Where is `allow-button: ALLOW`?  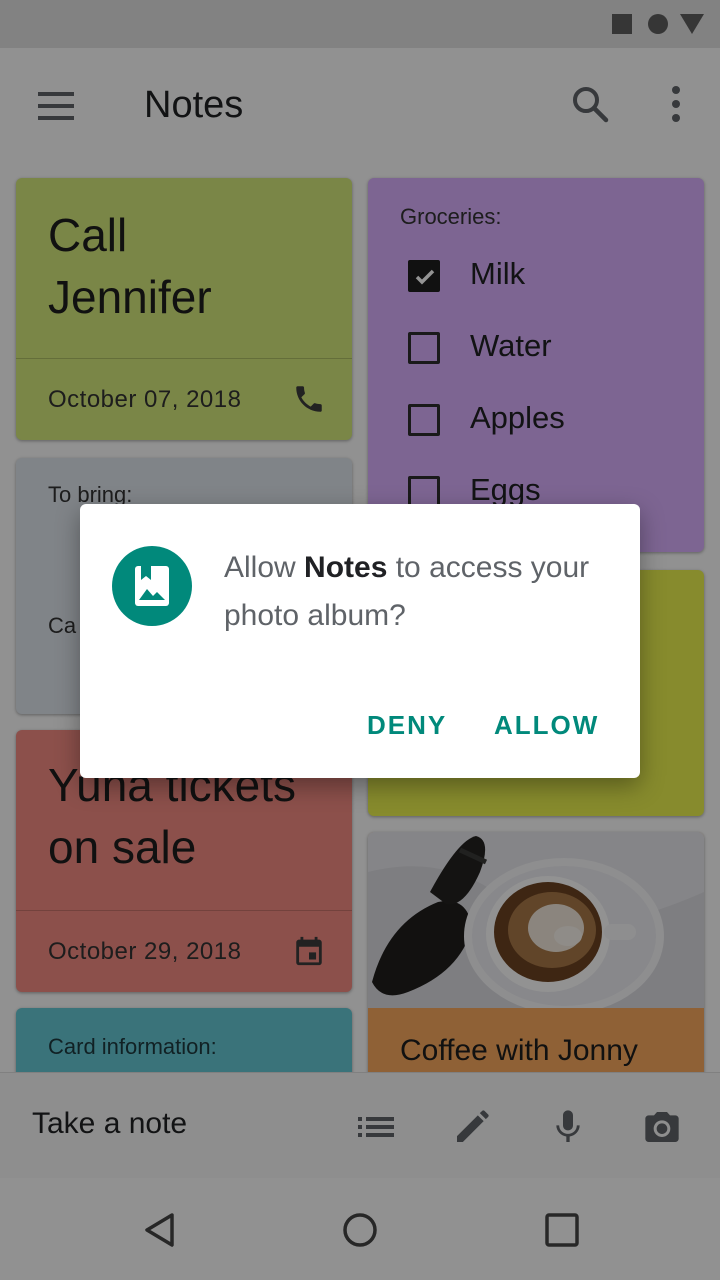
allow-button: ALLOW is located at coordinates (546, 725).